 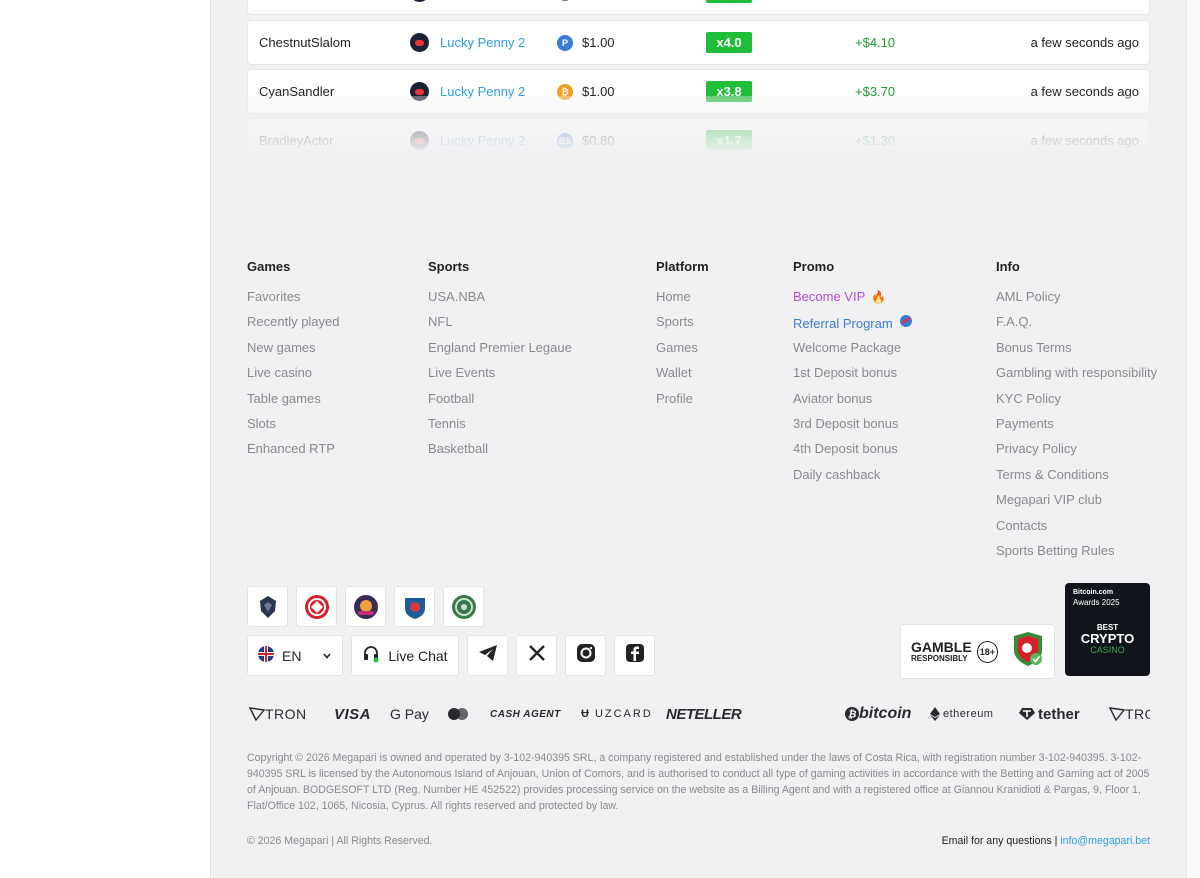 What do you see at coordinates (1076, 428) in the screenshot?
I see `footer-link: Payments` at bounding box center [1076, 428].